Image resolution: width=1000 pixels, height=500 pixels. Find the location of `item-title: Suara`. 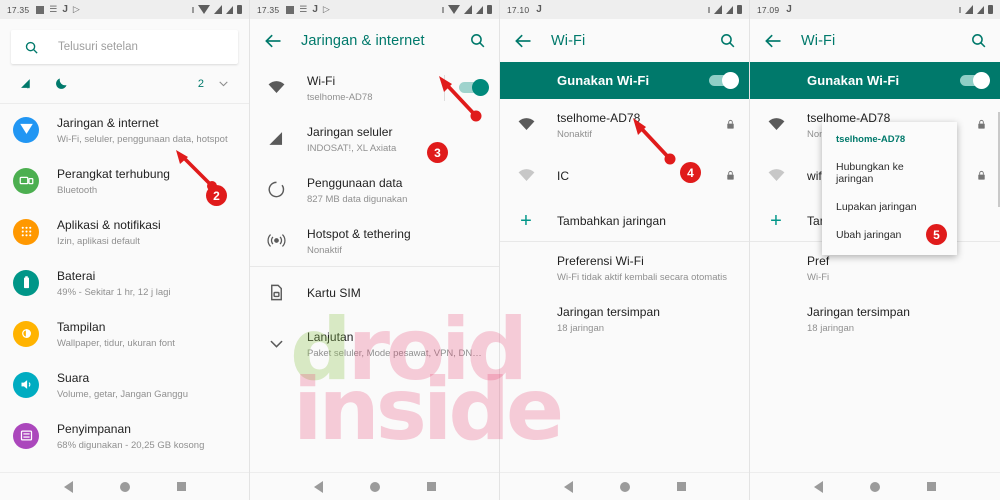

item-title: Suara is located at coordinates (73, 377).